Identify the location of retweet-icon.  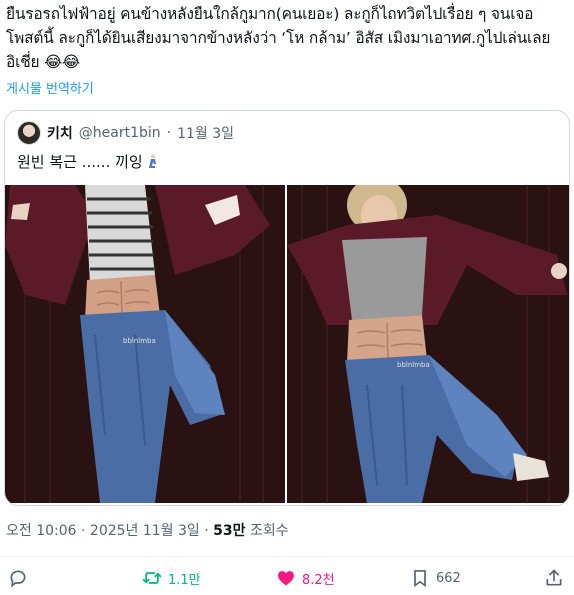
(152, 578).